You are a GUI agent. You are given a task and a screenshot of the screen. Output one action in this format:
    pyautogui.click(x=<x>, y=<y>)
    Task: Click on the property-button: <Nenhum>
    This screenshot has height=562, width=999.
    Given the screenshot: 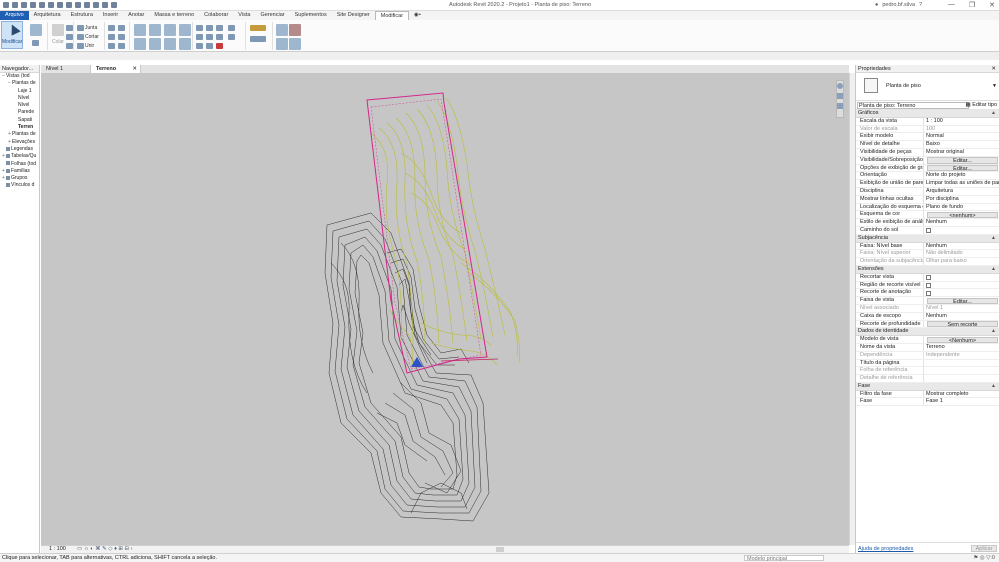 What is the action you would take?
    pyautogui.click(x=962, y=339)
    